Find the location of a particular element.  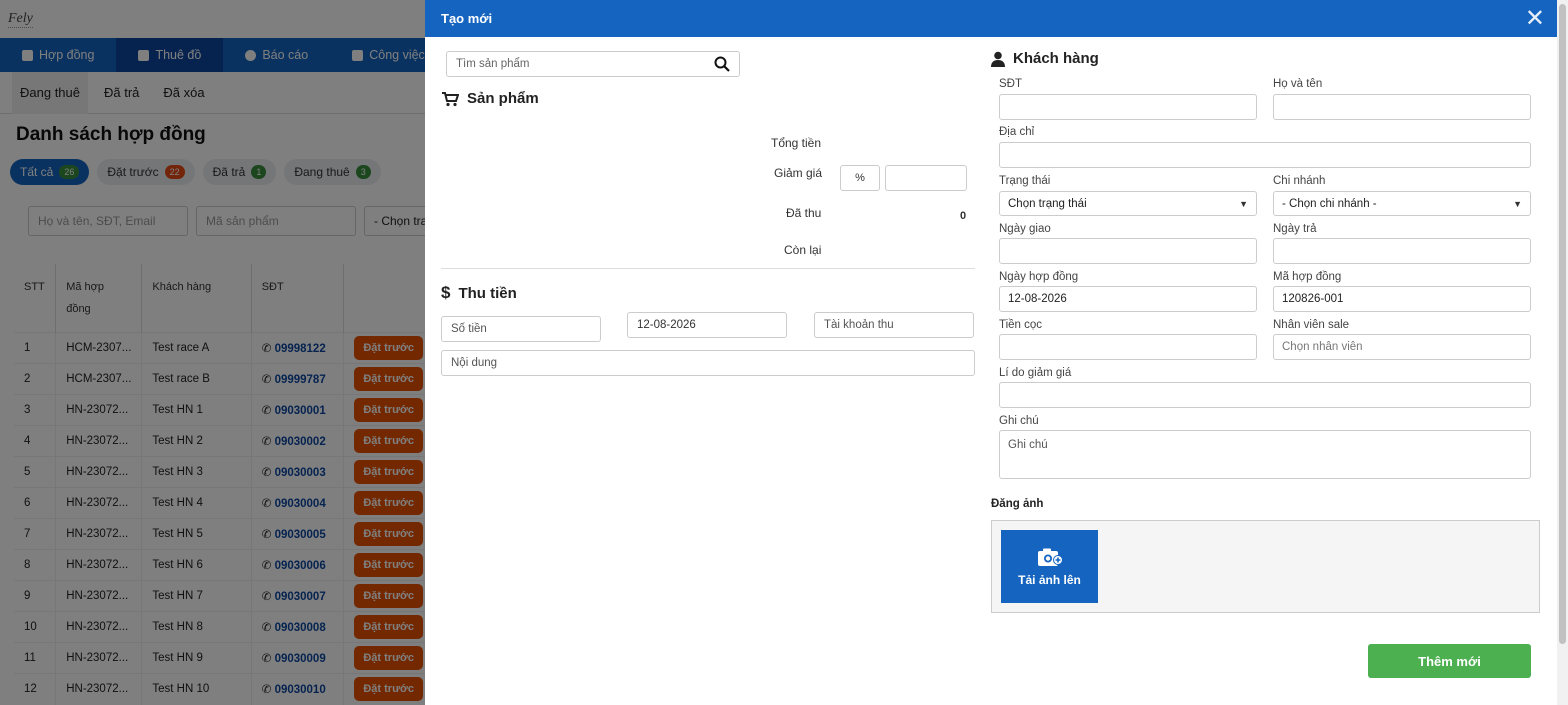

sales-select: Chọn nhân viên is located at coordinates (1402, 347).